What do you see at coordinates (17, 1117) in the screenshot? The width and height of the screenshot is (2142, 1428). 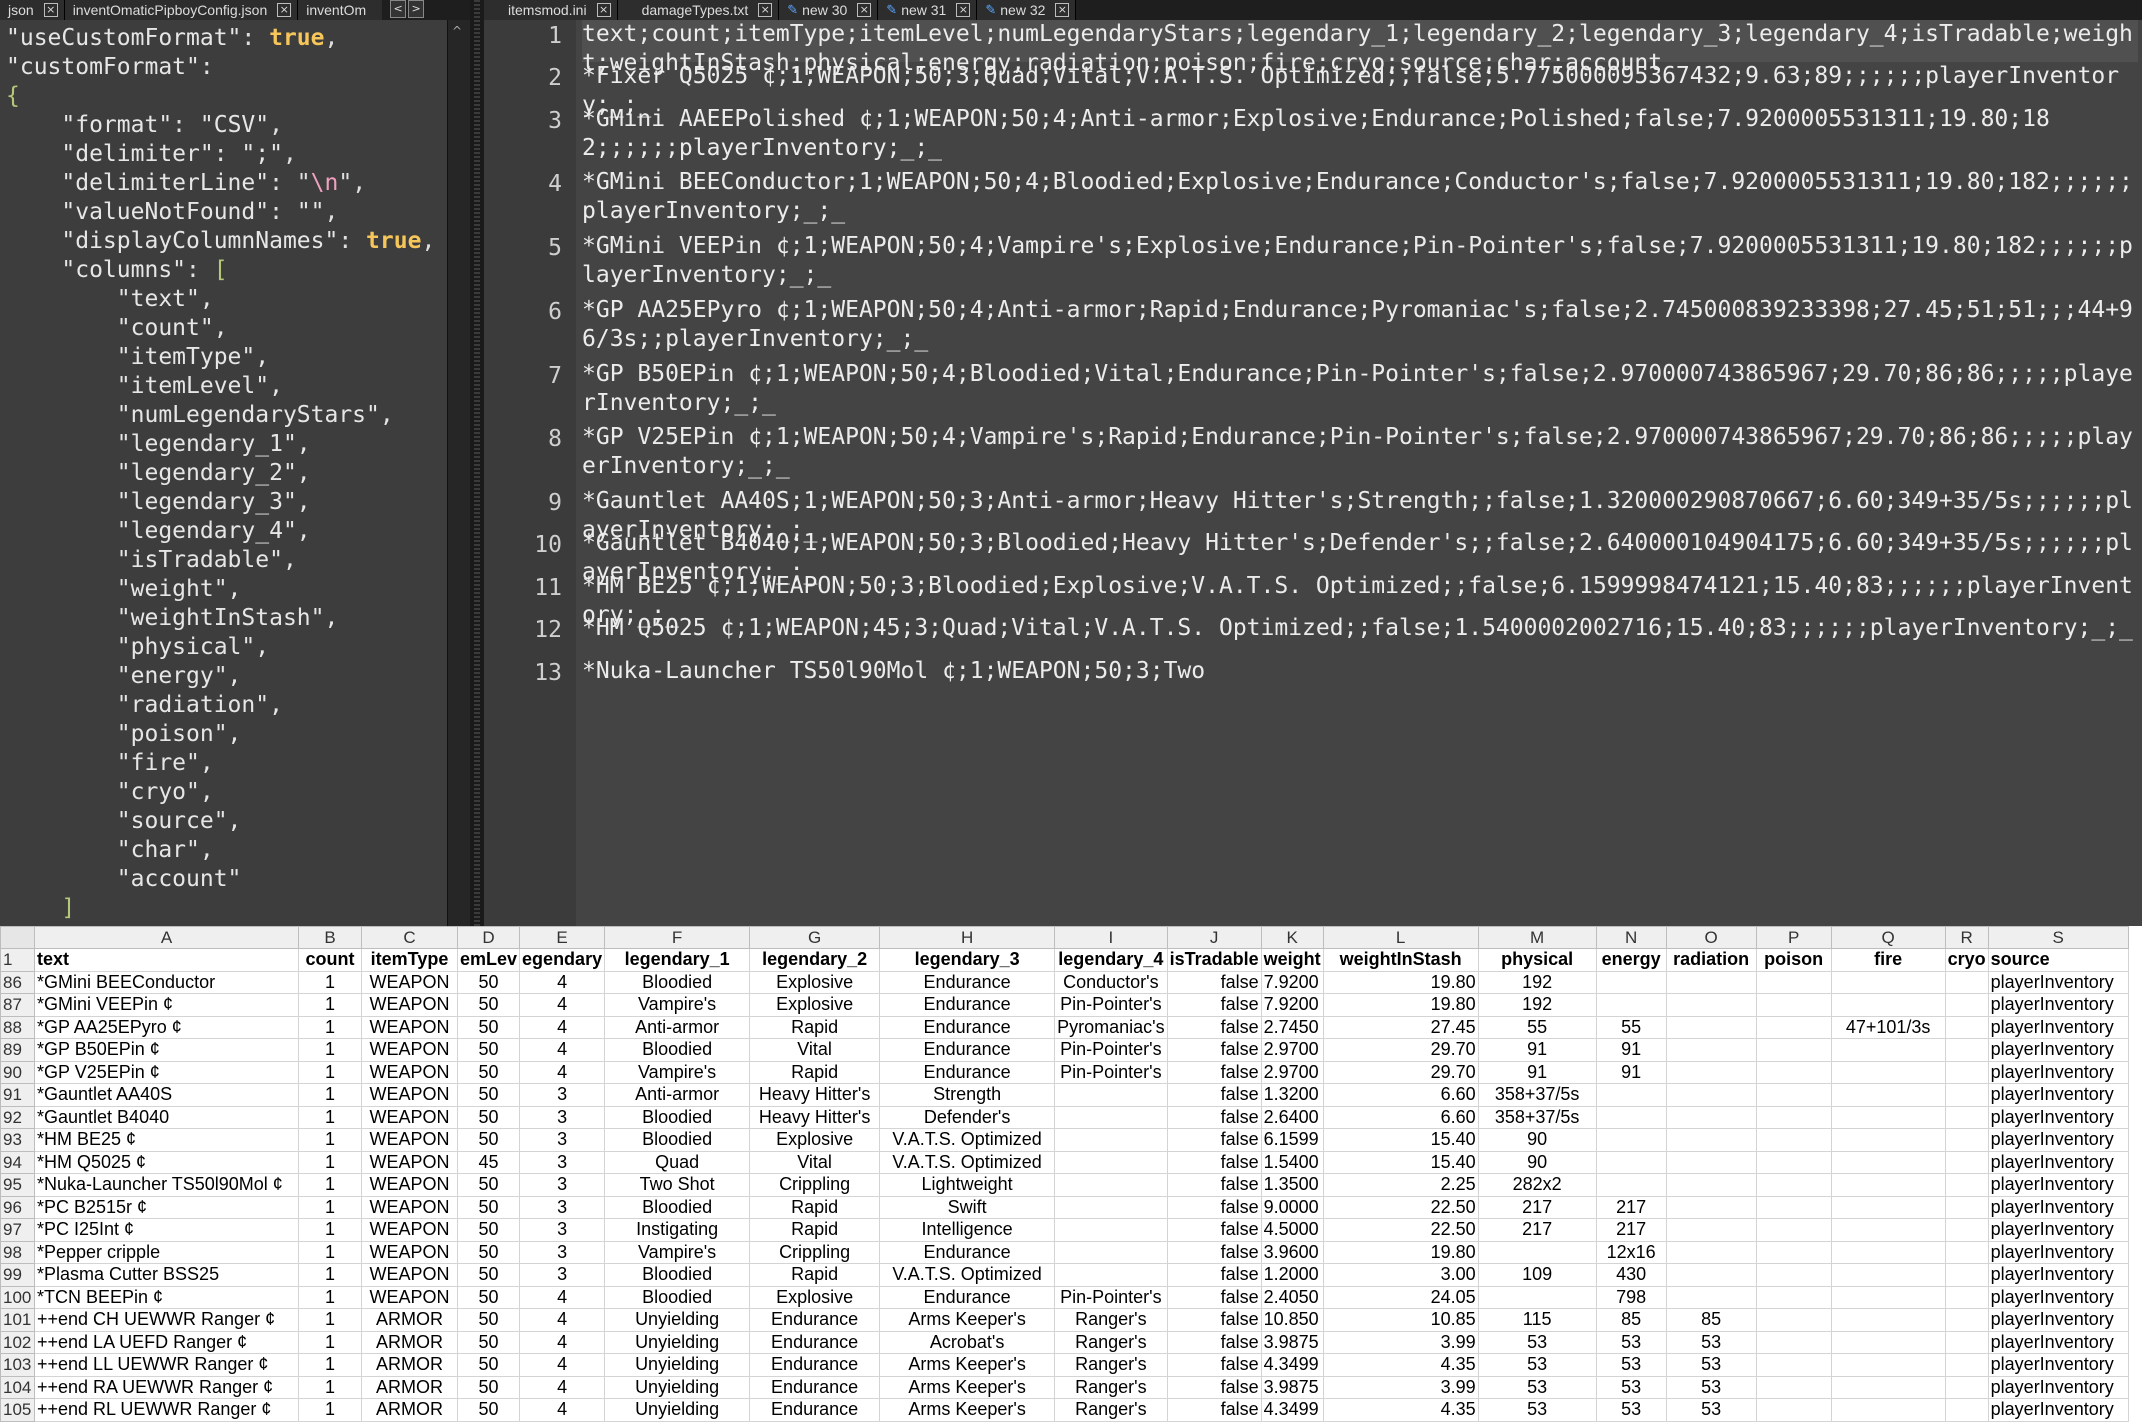 I see `row-number: 92` at bounding box center [17, 1117].